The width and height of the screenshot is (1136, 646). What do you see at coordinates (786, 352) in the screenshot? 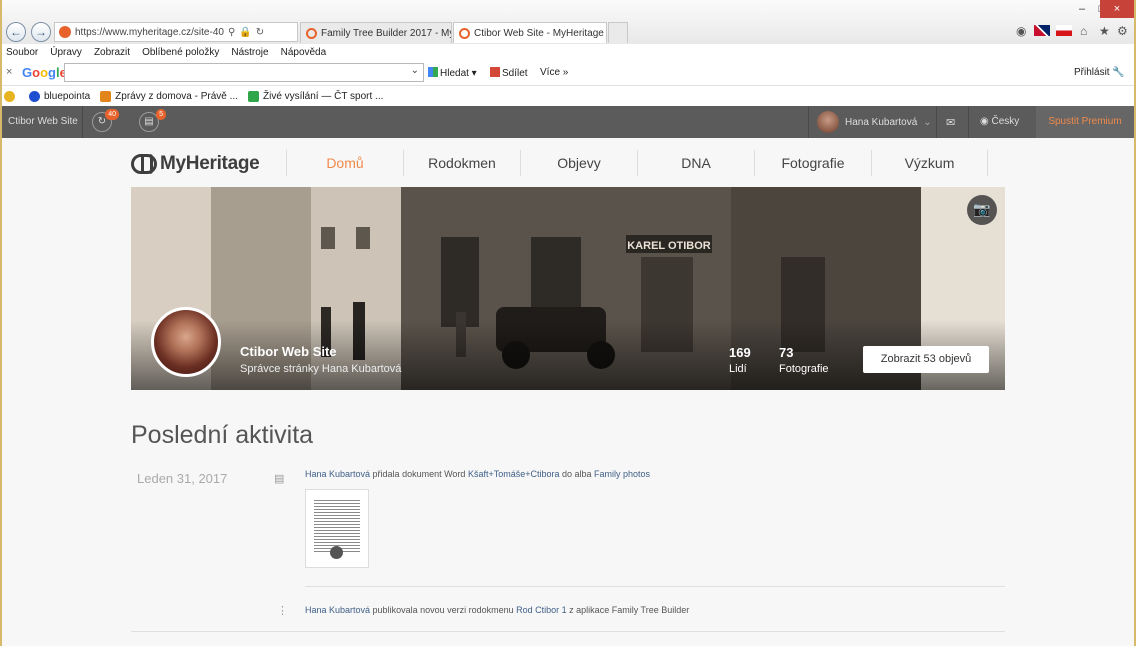
I see `photo-count: 73` at bounding box center [786, 352].